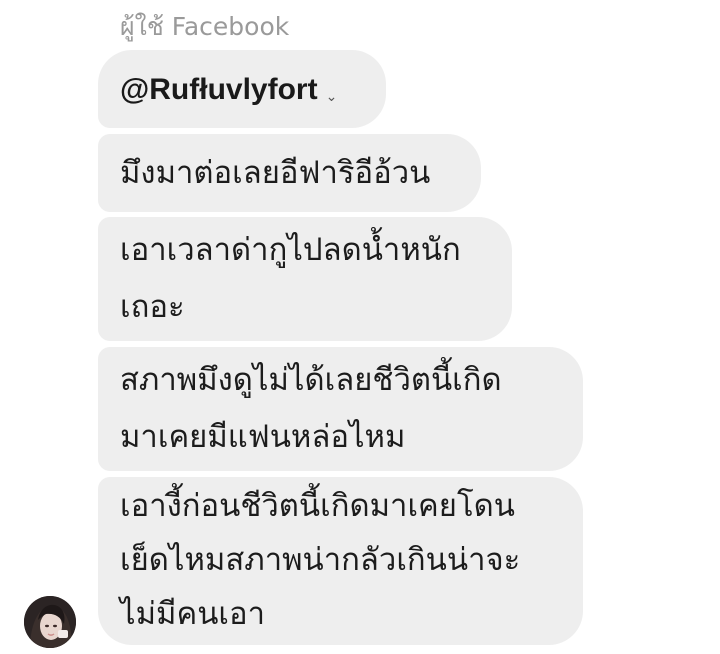  I want to click on message-text: เอางี้ก่อนชีวิตนี้เกิดมาเคยโดน, so click(317, 506).